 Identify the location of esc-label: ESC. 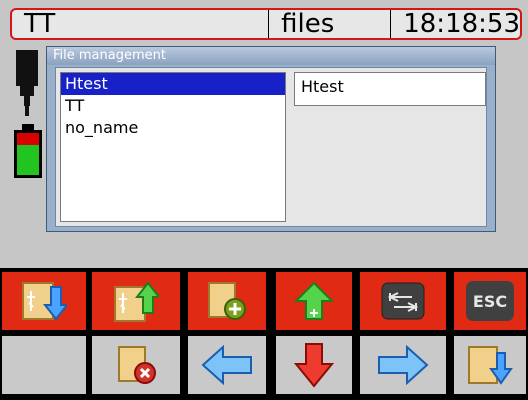
(490, 301).